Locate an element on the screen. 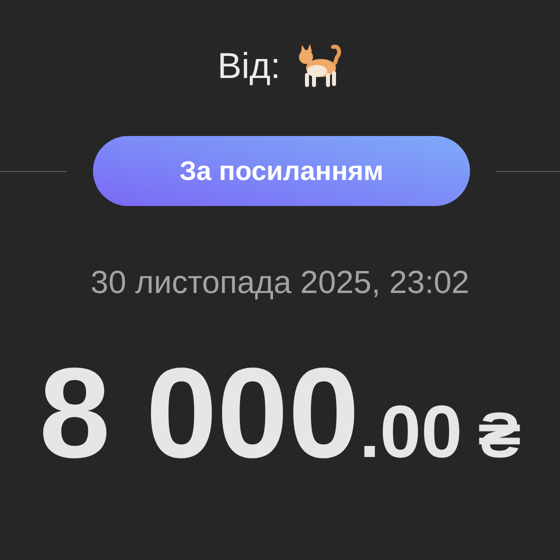  source-badge: За посиланням is located at coordinates (281, 171).